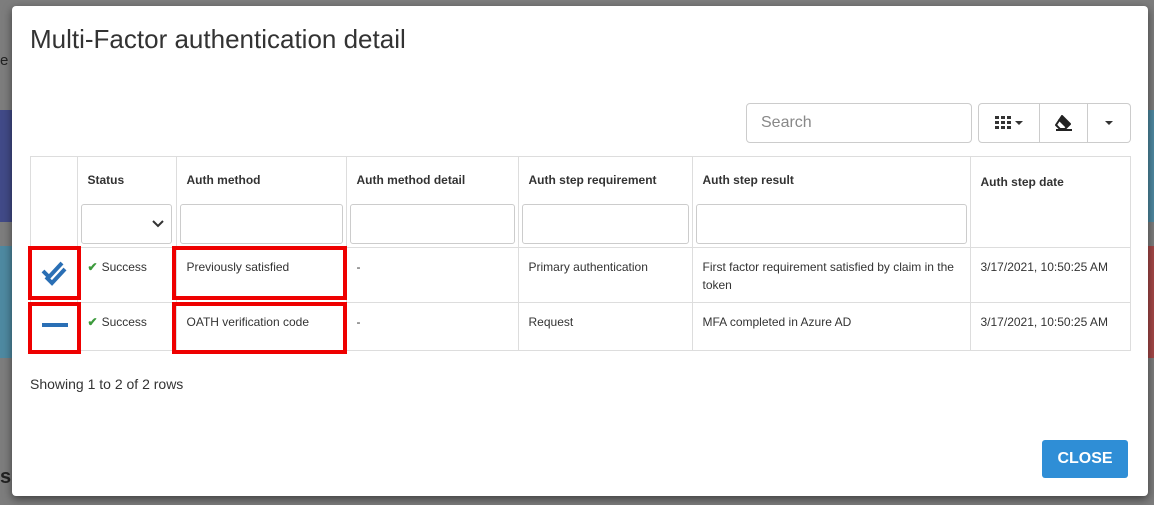 The height and width of the screenshot is (505, 1154). I want to click on header-auth-method-detail-label: Auth method detail, so click(411, 180).